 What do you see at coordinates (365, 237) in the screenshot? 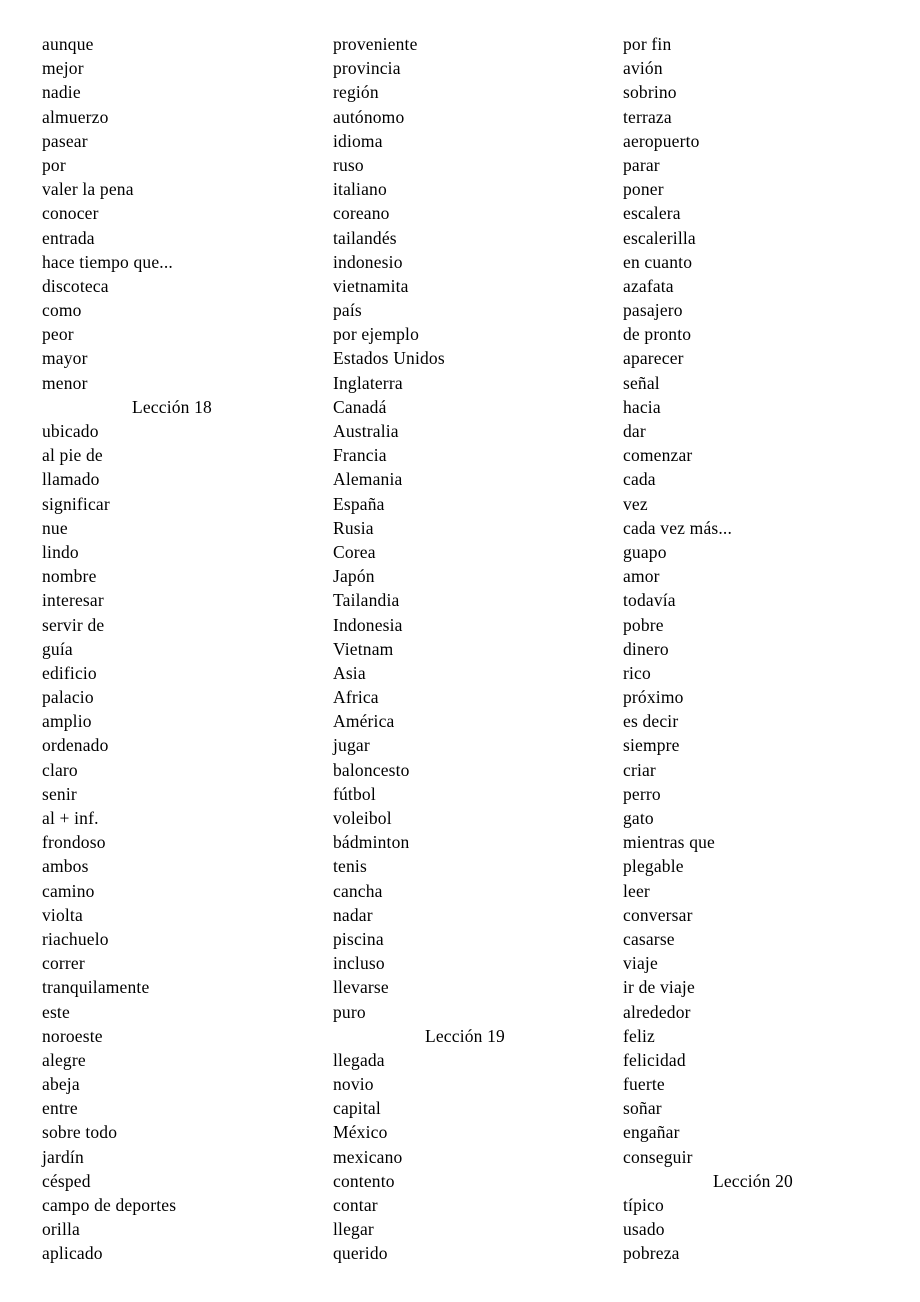
I see `vocabulary-entry: tailandés` at bounding box center [365, 237].